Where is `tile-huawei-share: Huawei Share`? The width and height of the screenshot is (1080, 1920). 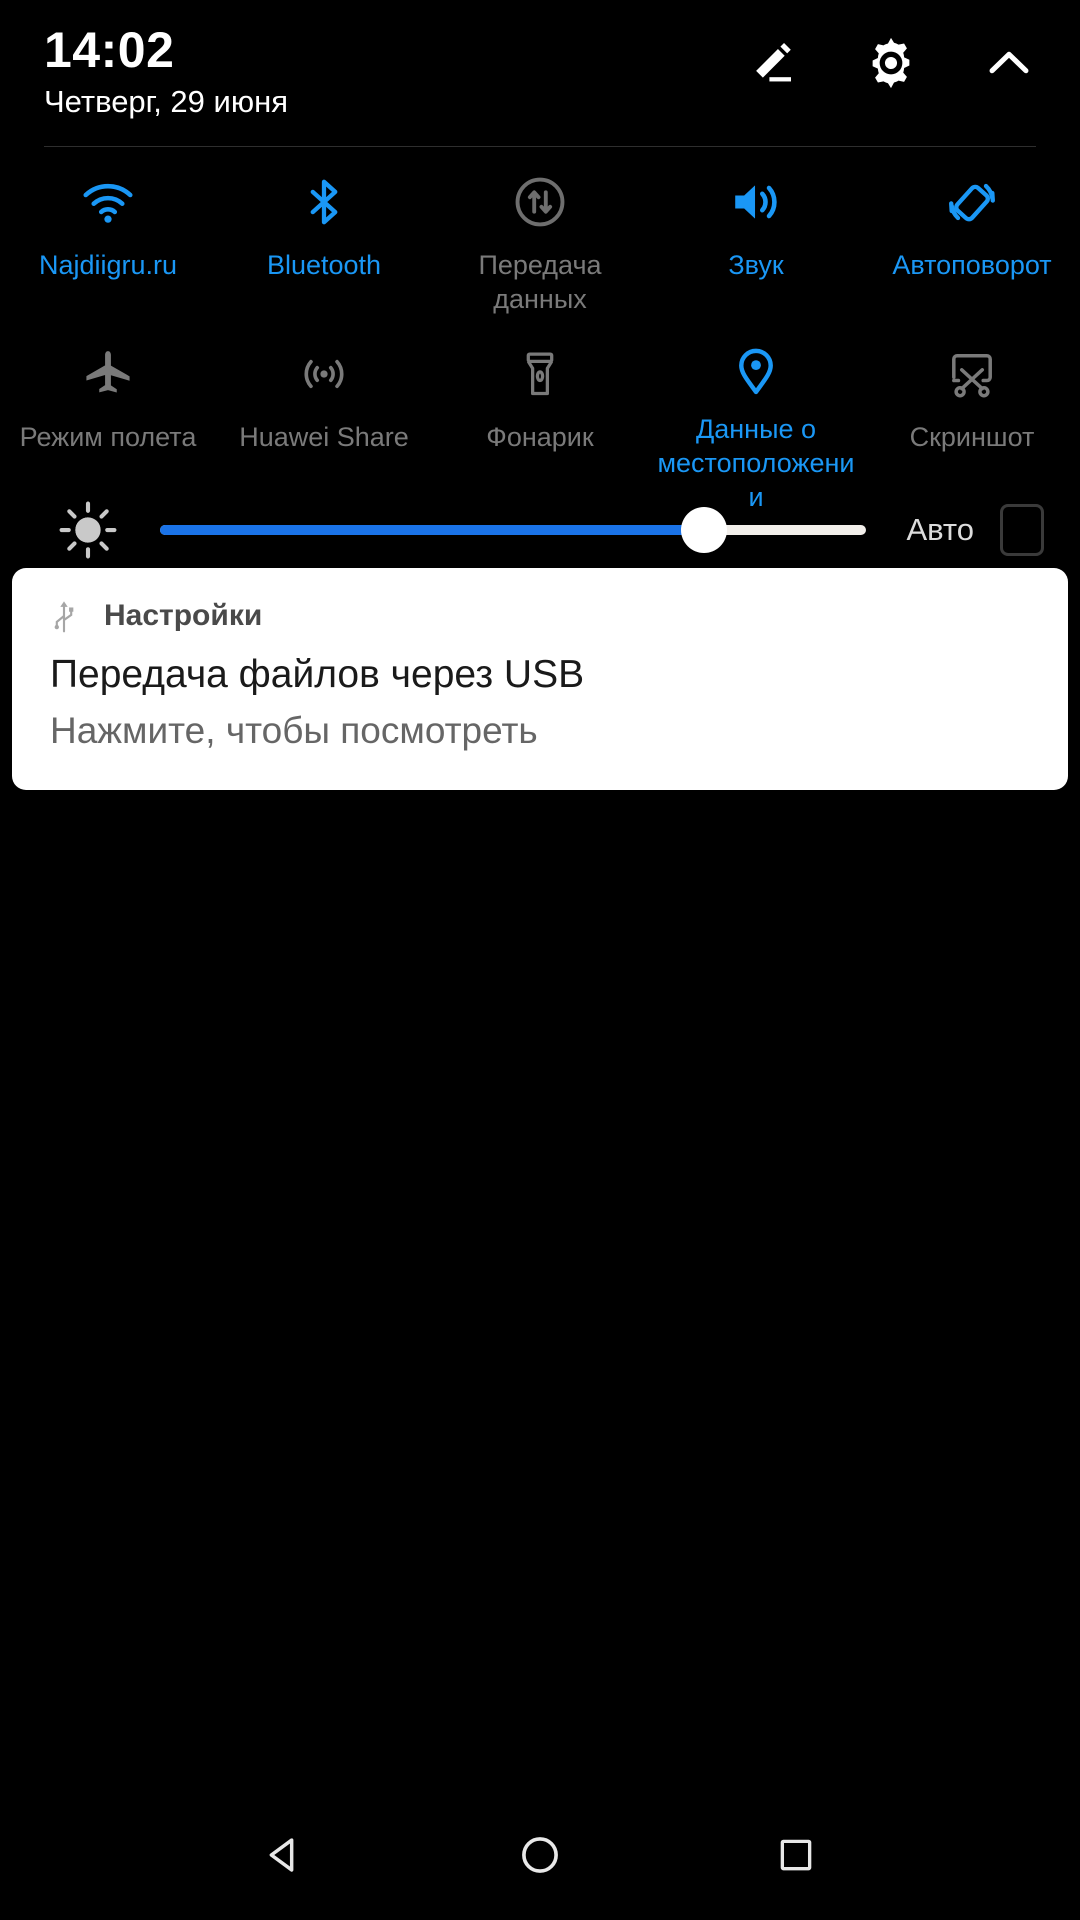 tile-huawei-share: Huawei Share is located at coordinates (324, 410).